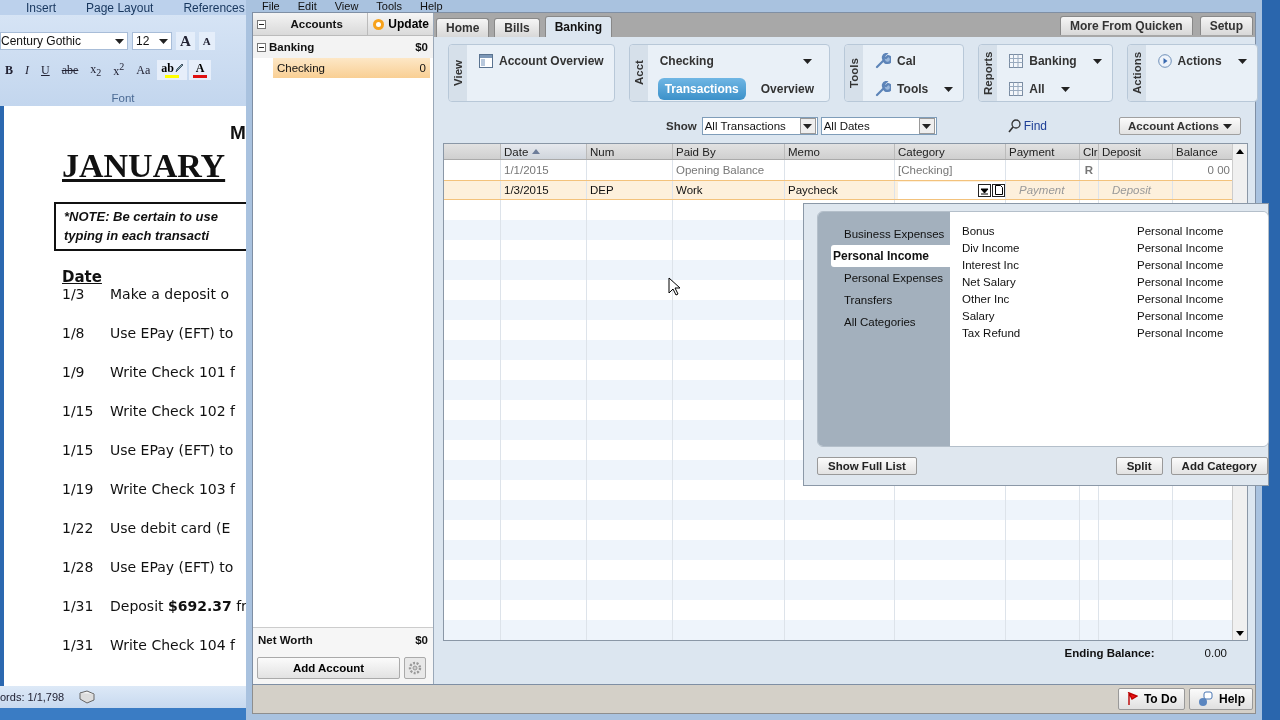 The image size is (1280, 720). Describe the element at coordinates (638, 73) in the screenshot. I see `group-title: Acct` at that location.